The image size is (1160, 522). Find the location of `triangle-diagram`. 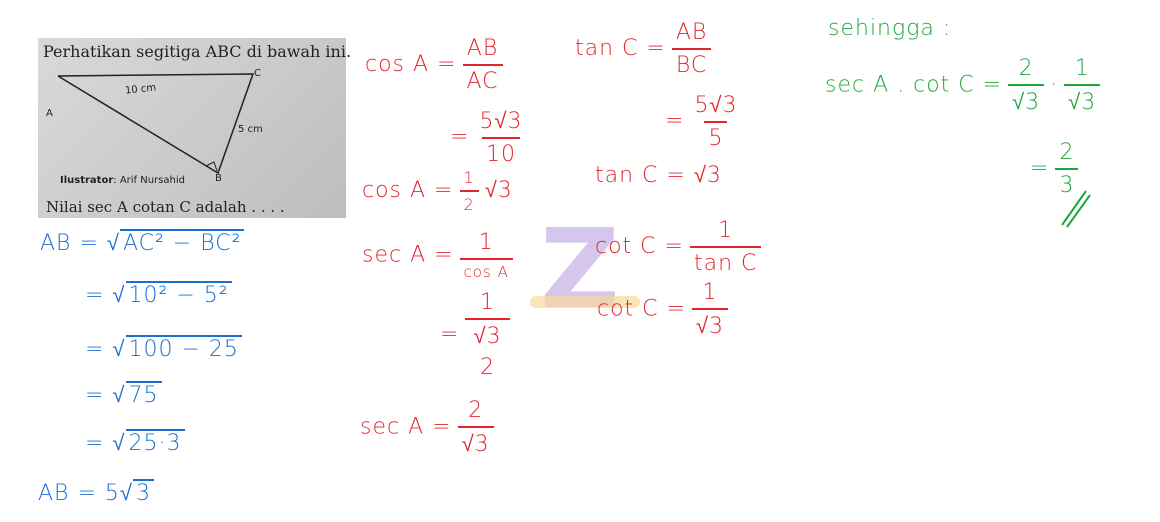

triangle-diagram is located at coordinates (156, 124).